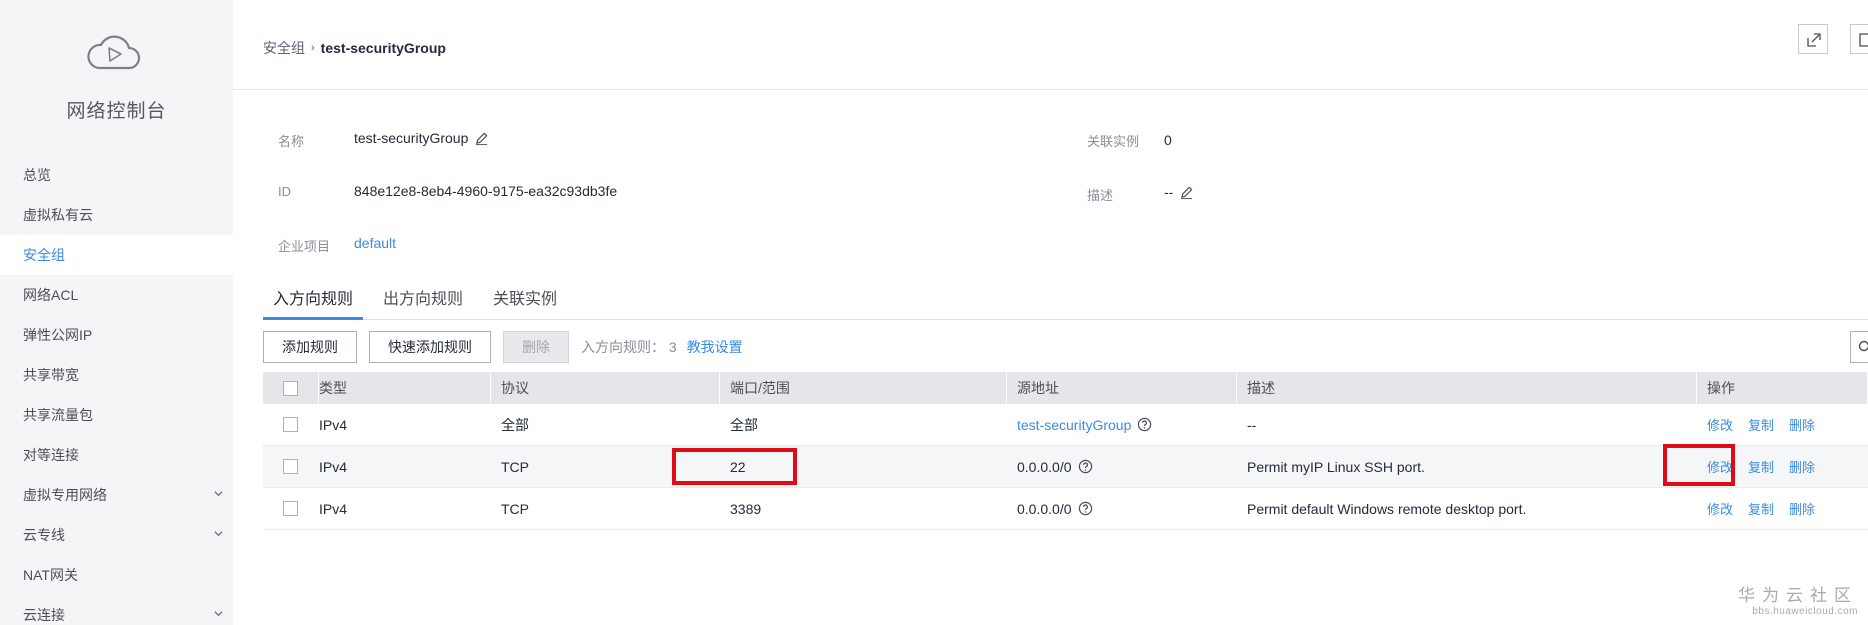 The width and height of the screenshot is (1868, 625). I want to click on sidebar-item-shared-data-package: 共享流量包, so click(116, 415).